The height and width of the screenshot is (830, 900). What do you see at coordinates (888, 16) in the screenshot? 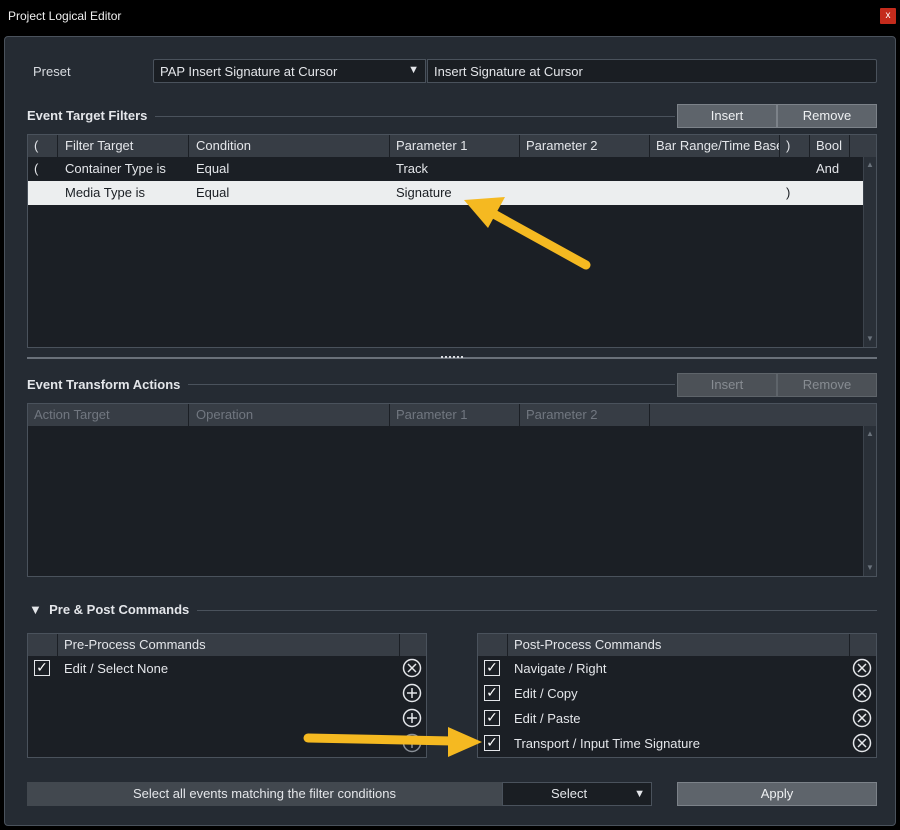
I see `close-button: x` at bounding box center [888, 16].